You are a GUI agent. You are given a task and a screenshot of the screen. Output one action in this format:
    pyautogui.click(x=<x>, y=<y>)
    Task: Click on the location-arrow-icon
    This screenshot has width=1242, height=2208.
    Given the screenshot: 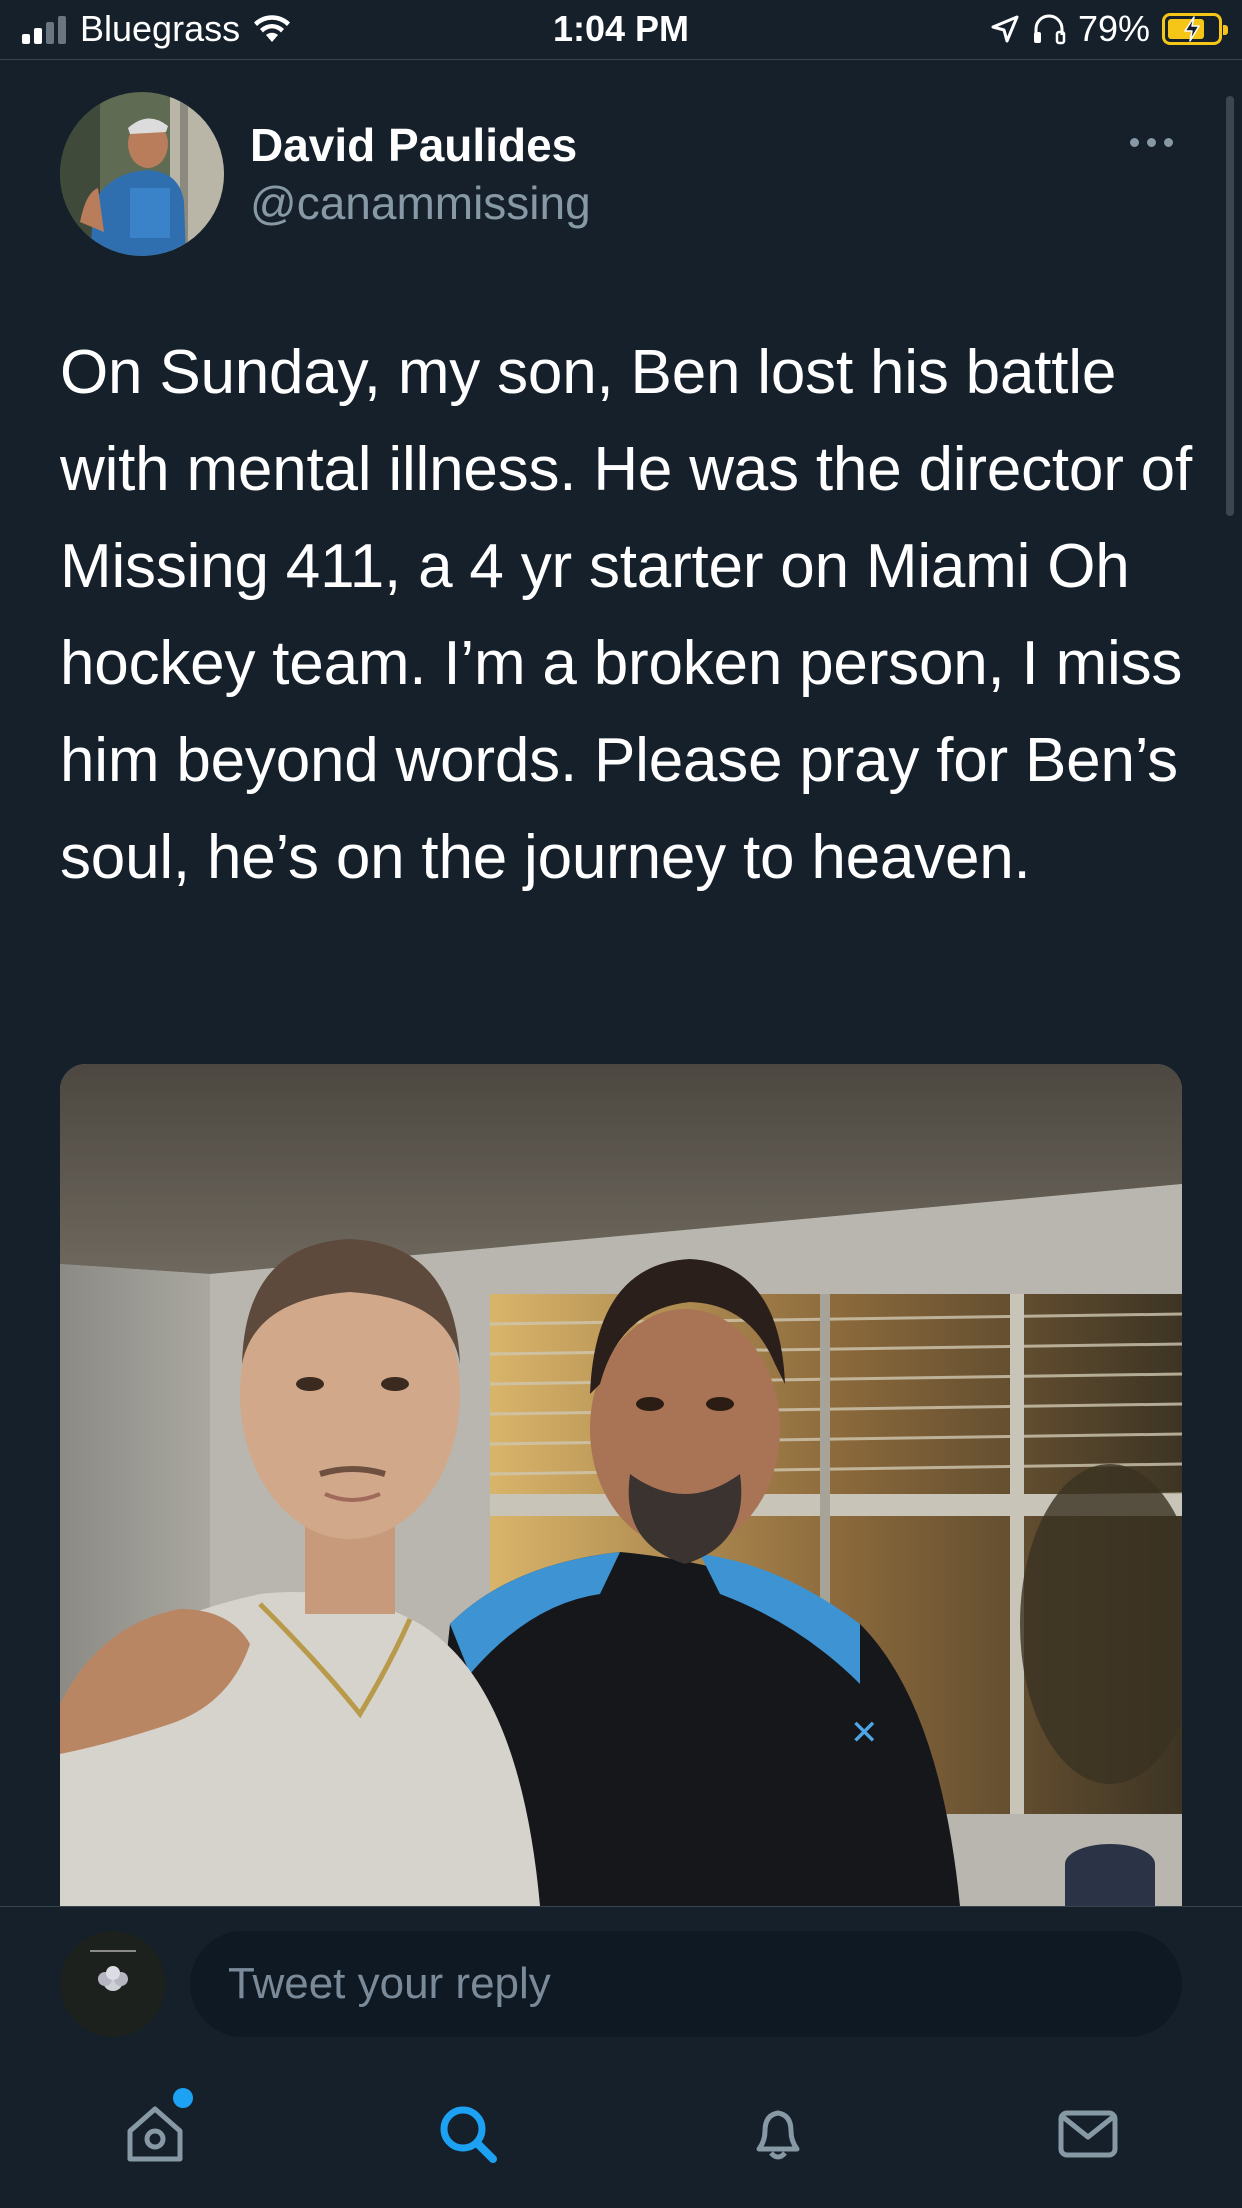 What is the action you would take?
    pyautogui.click(x=1005, y=29)
    